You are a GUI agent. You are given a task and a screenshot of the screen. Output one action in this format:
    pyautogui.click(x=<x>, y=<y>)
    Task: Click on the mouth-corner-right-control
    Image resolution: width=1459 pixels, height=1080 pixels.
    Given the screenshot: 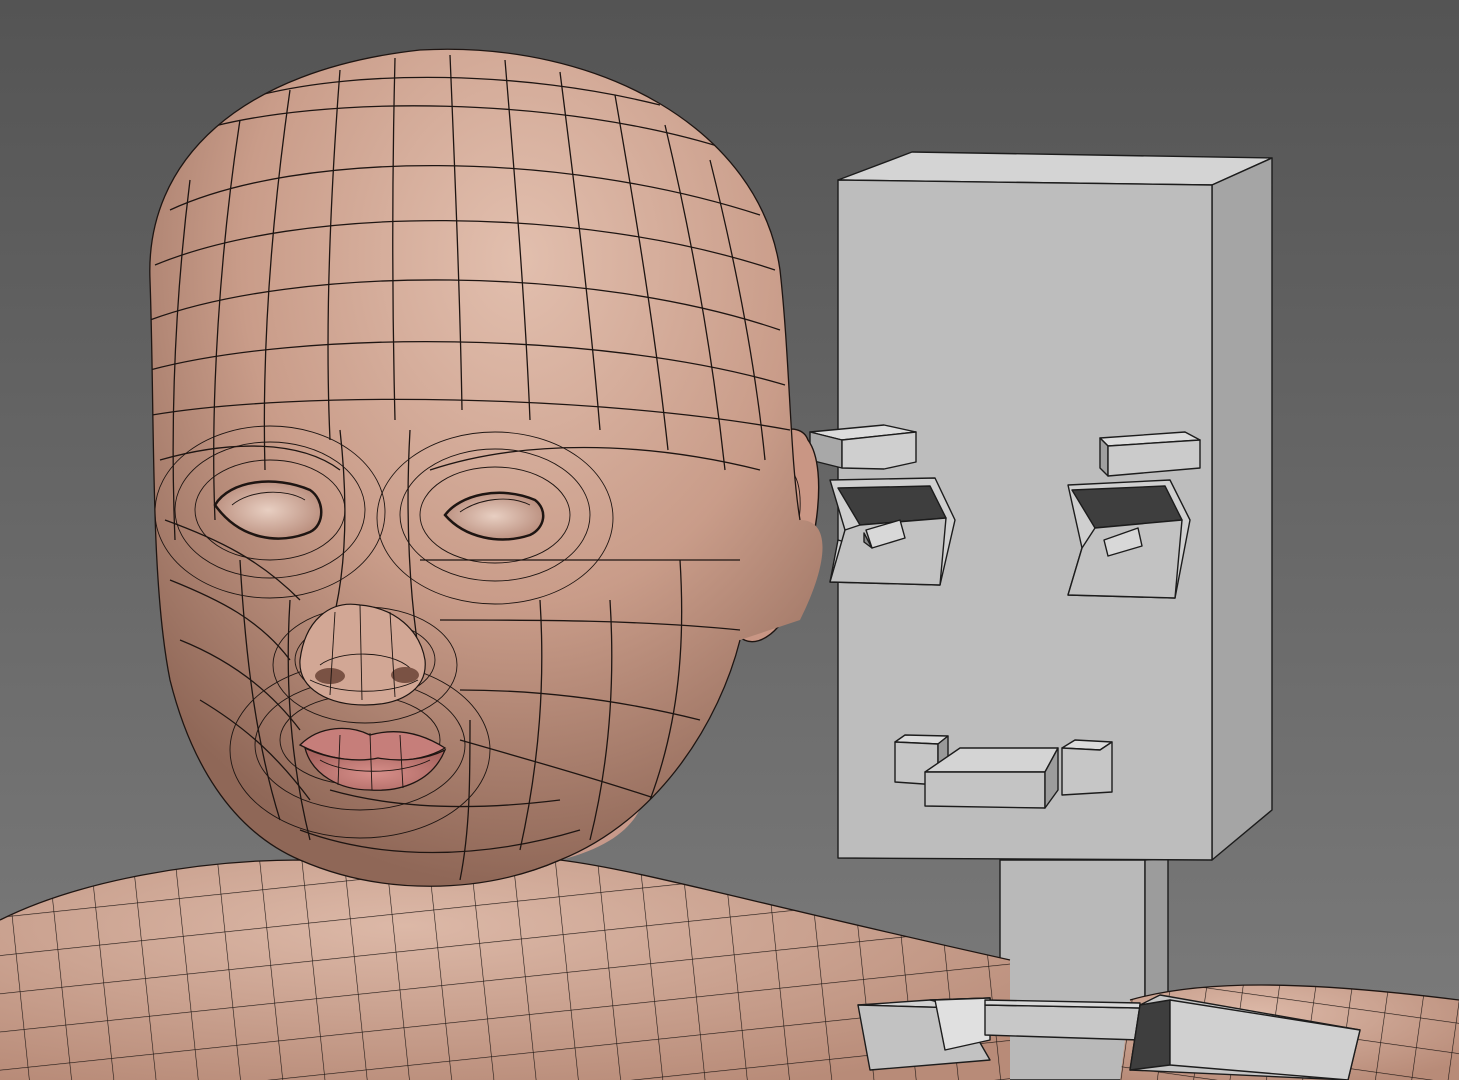 What is the action you would take?
    pyautogui.click(x=1087, y=767)
    